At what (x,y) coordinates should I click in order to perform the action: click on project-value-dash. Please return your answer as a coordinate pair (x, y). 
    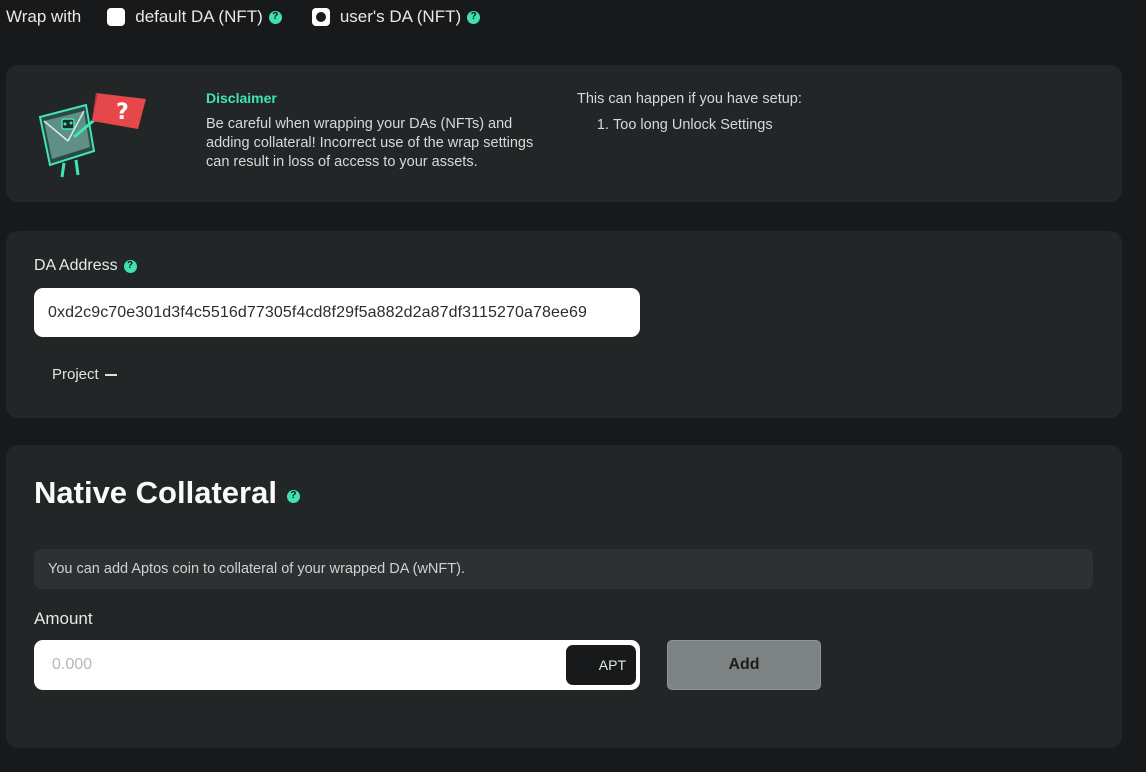
    Looking at the image, I should click on (110, 374).